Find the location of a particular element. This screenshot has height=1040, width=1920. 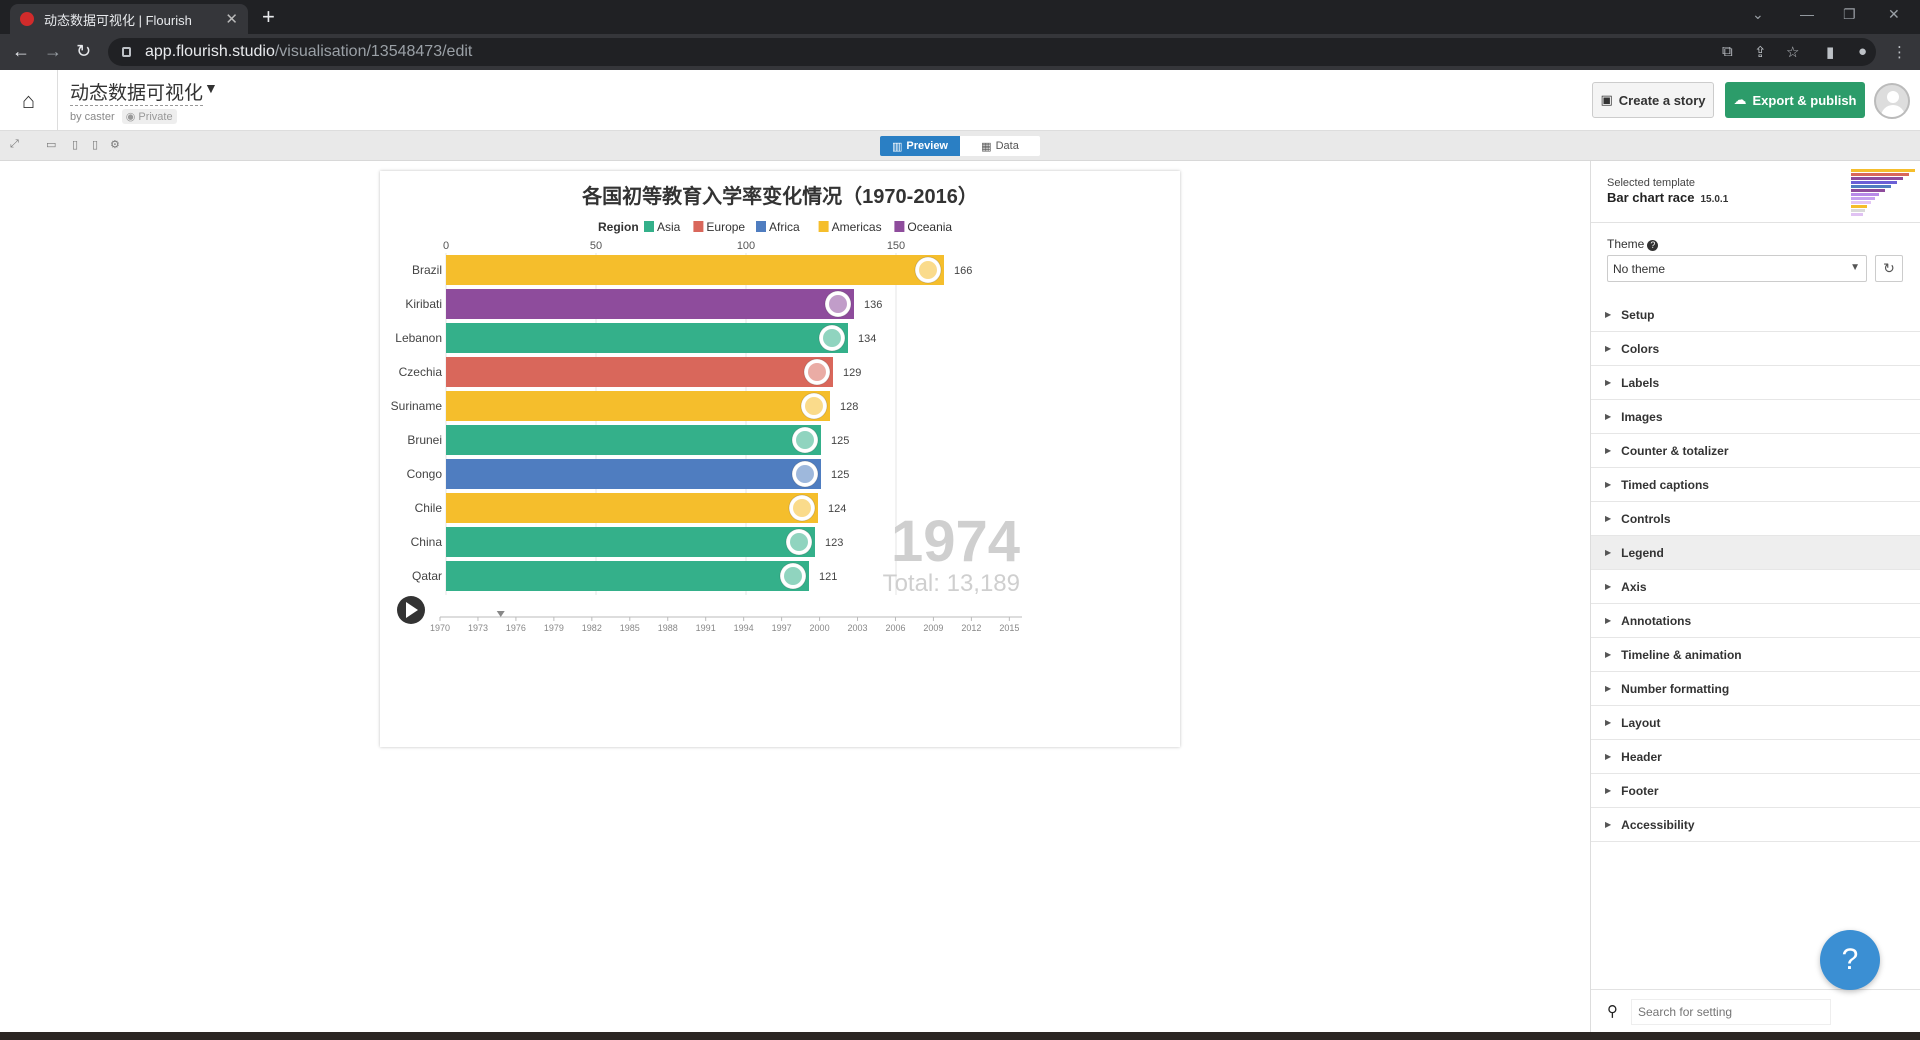

settings-section-label: Legend is located at coordinates (1642, 552).